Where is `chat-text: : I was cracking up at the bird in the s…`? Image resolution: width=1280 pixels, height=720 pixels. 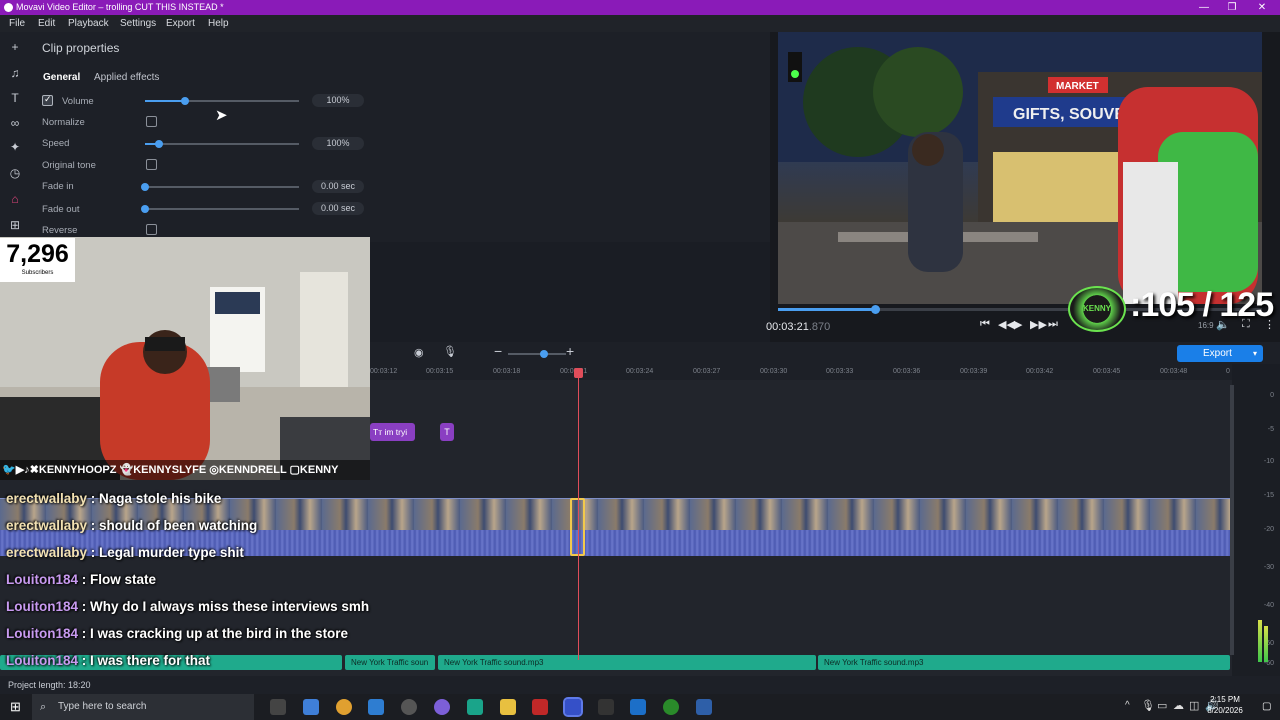
chat-text: : I was cracking up at the bird in the s… is located at coordinates (213, 633).